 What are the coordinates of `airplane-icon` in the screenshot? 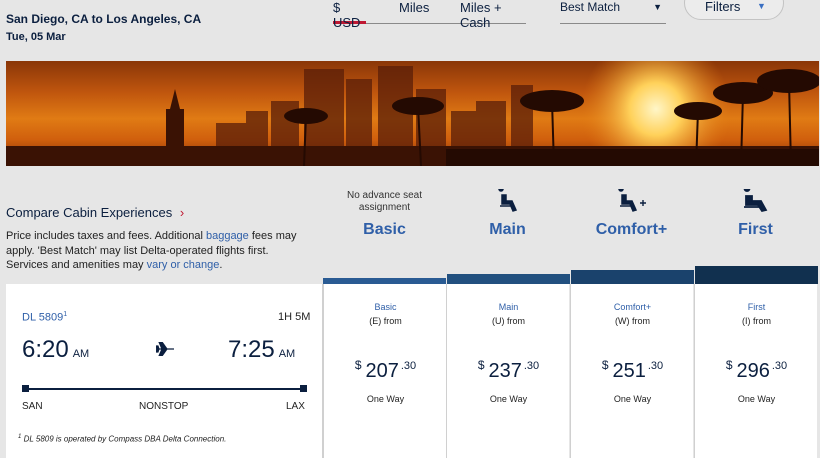 It's located at (164, 351).